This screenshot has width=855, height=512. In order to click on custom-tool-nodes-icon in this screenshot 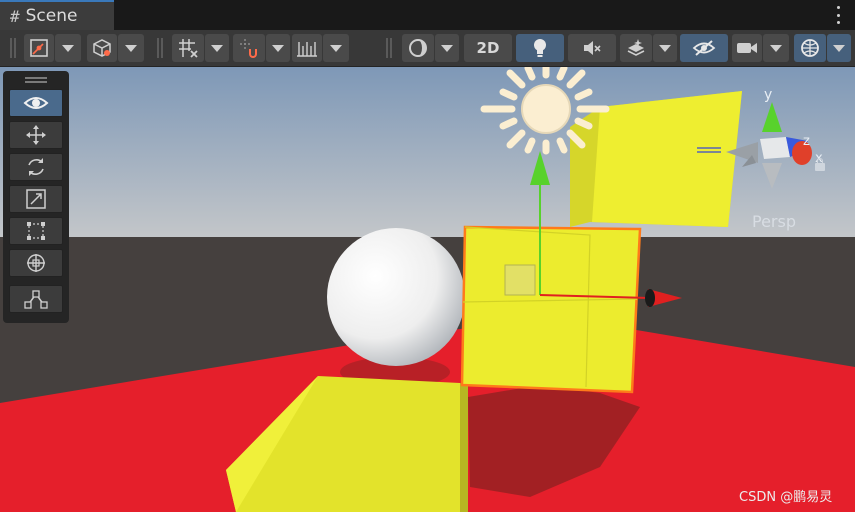, I will do `click(36, 299)`.